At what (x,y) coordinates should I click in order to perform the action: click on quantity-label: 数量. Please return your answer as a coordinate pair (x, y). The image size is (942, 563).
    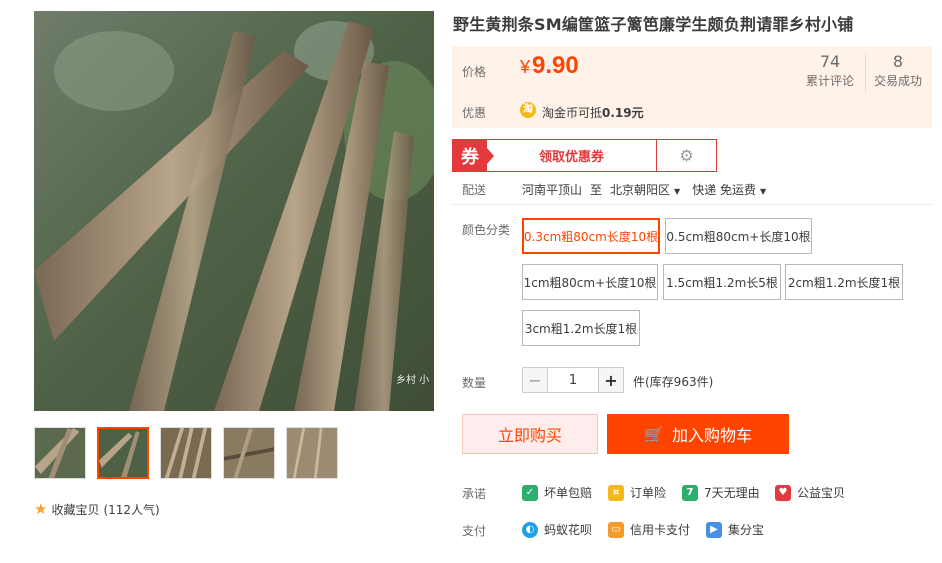
    Looking at the image, I should click on (474, 383).